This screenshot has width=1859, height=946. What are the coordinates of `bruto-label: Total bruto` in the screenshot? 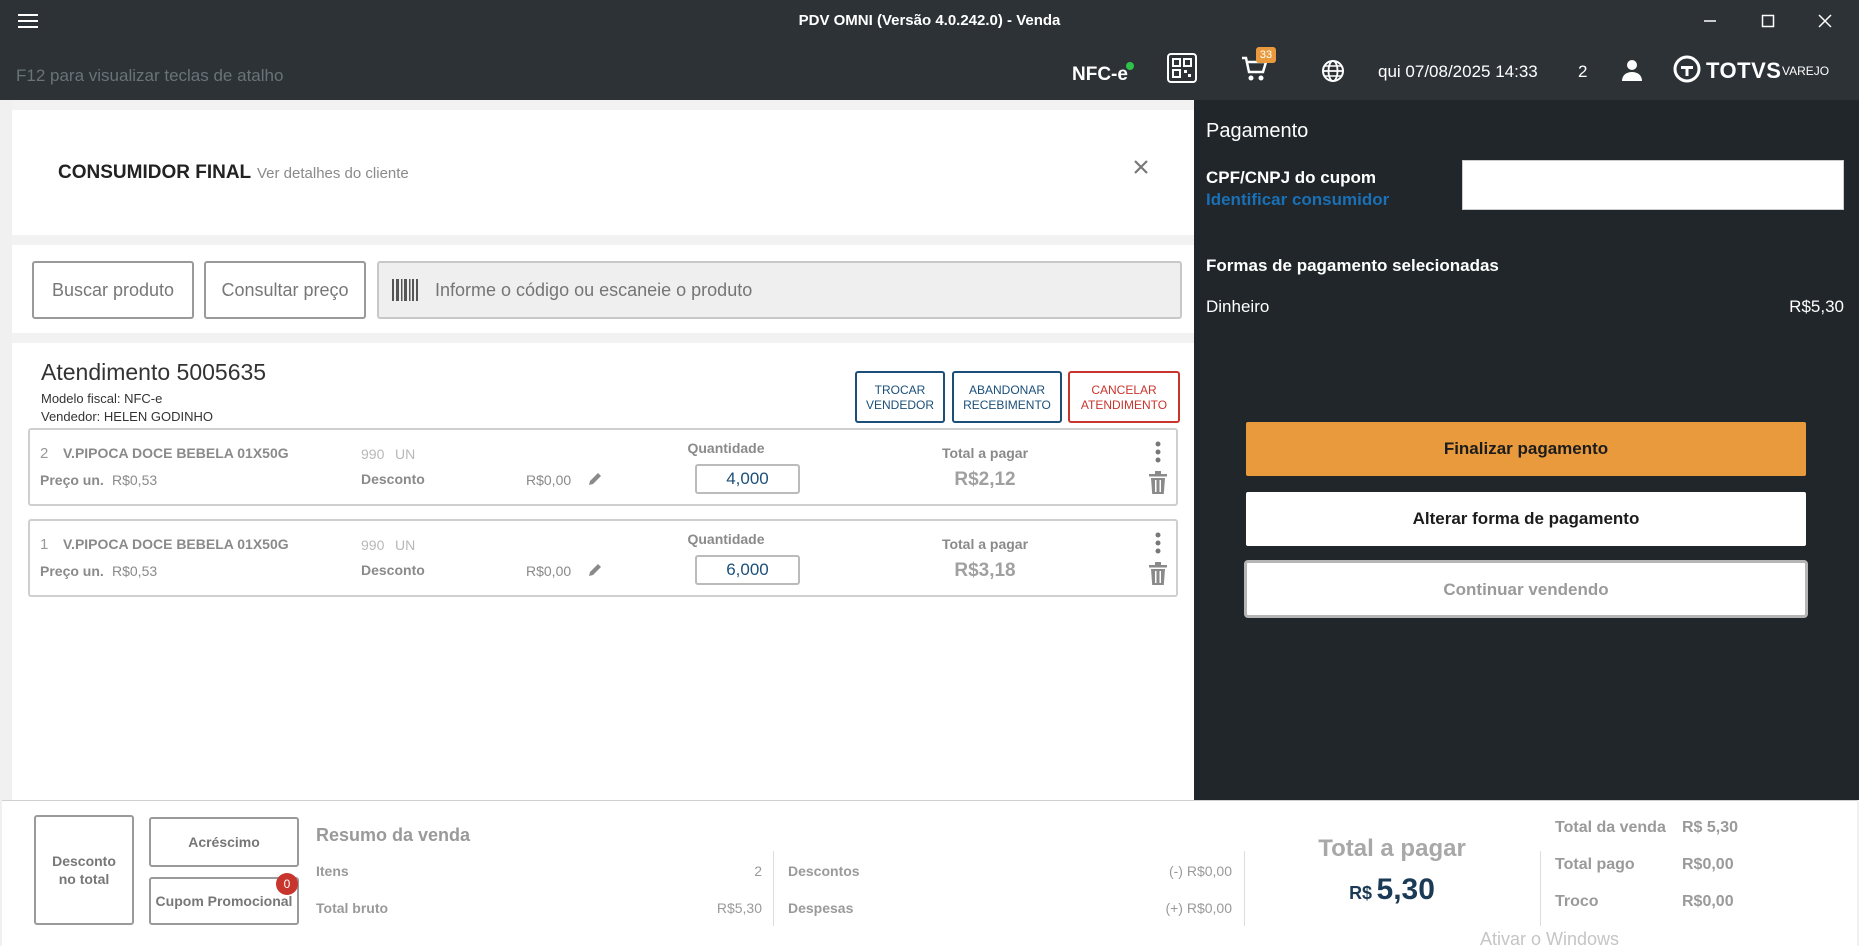 It's located at (352, 908).